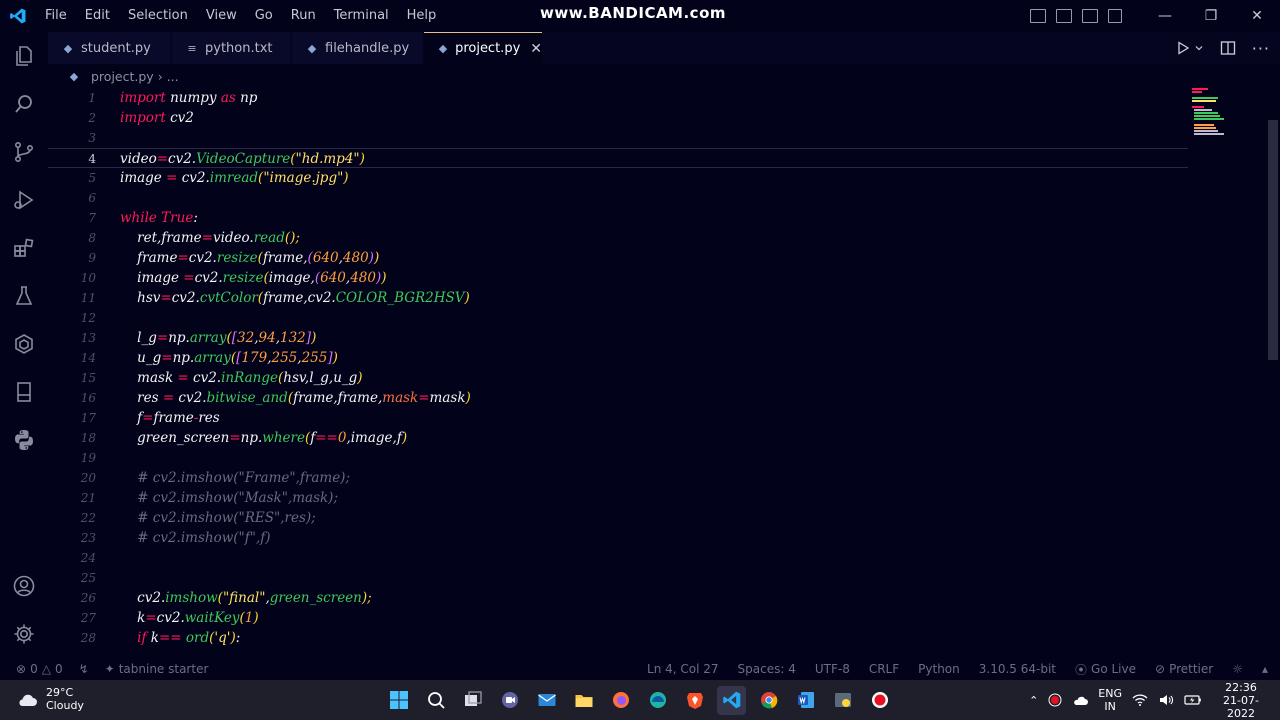 The width and height of the screenshot is (1280, 720). What do you see at coordinates (239, 48) in the screenshot?
I see `tab-label: python.txt` at bounding box center [239, 48].